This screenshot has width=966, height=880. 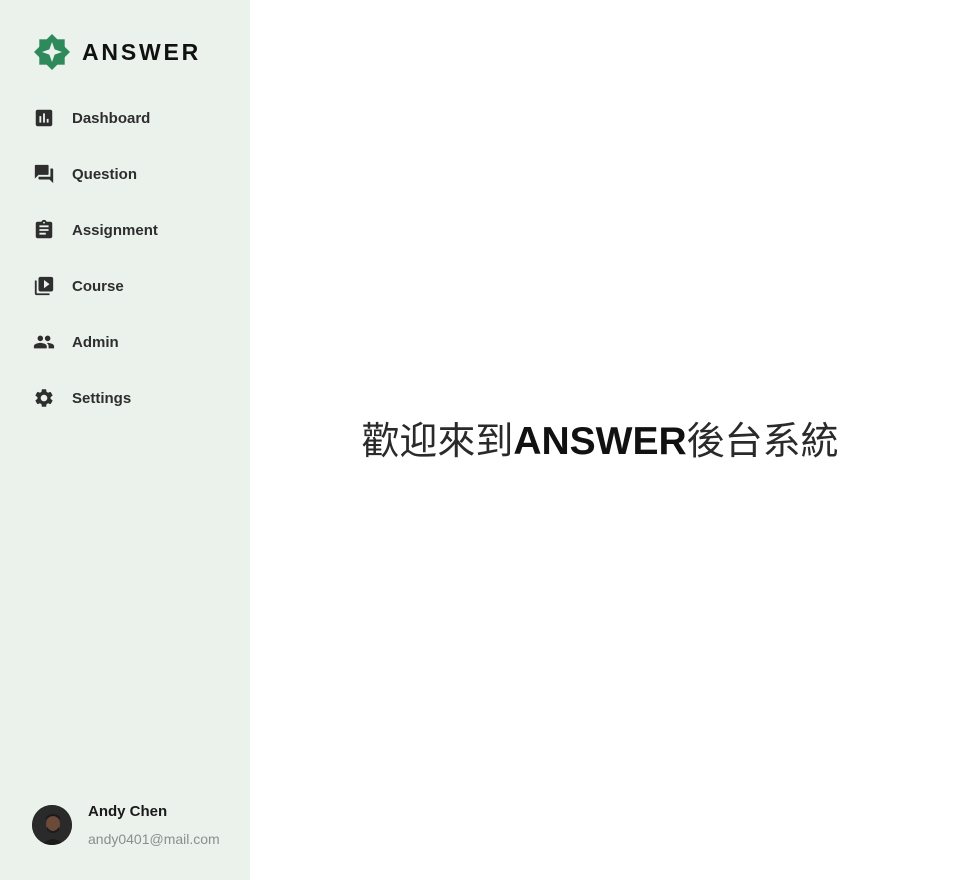 I want to click on sidebar-item-label: Course, so click(x=98, y=286).